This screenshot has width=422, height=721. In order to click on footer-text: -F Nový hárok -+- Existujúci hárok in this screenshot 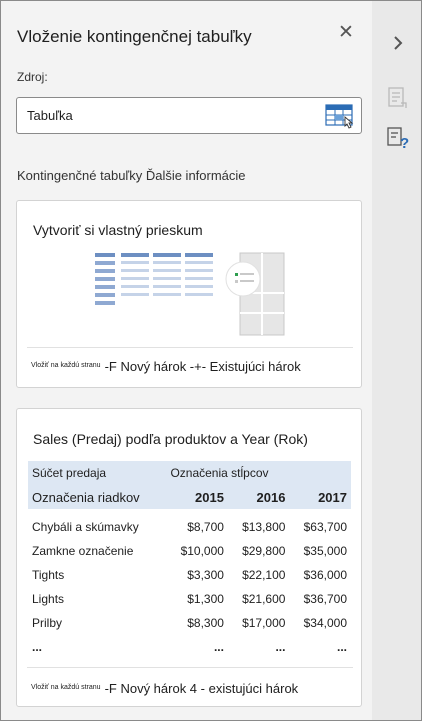, I will do `click(202, 366)`.